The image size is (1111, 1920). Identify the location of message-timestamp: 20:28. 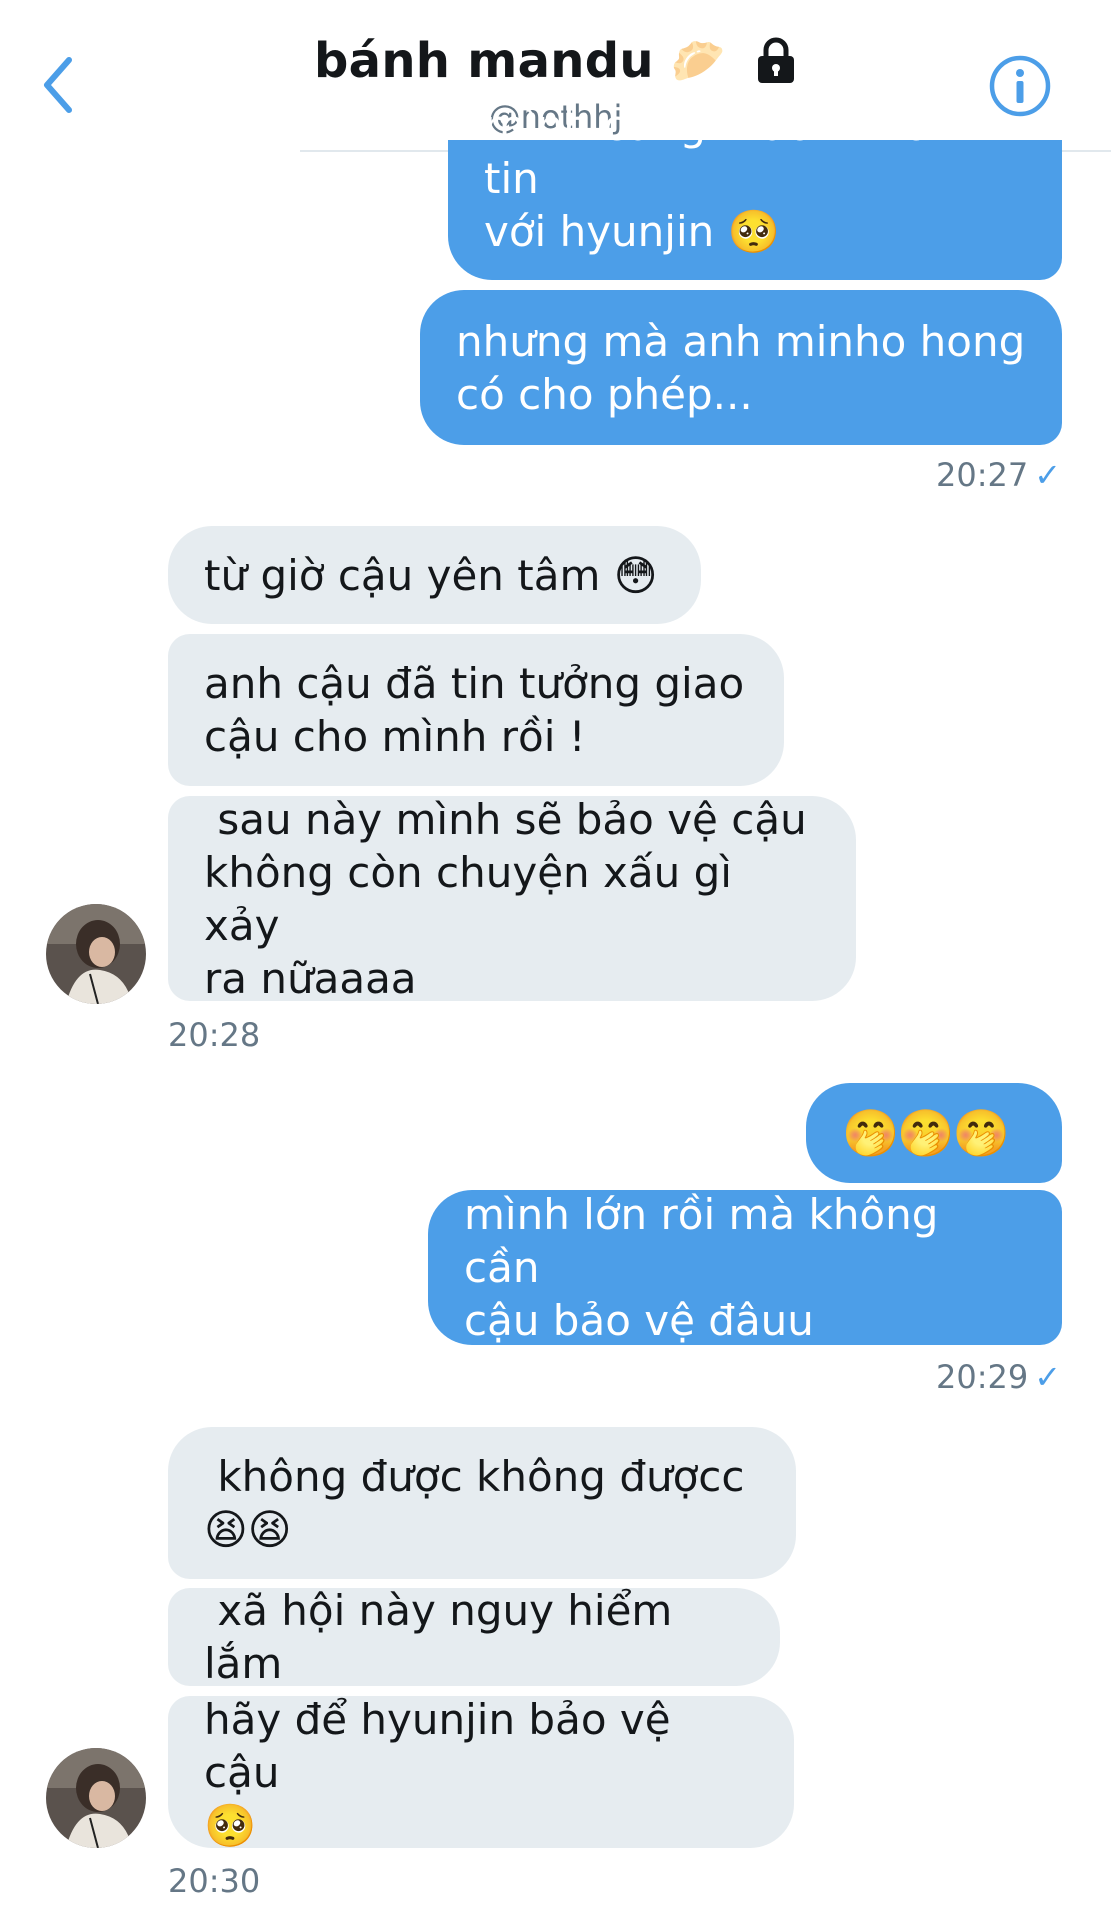
(214, 1035).